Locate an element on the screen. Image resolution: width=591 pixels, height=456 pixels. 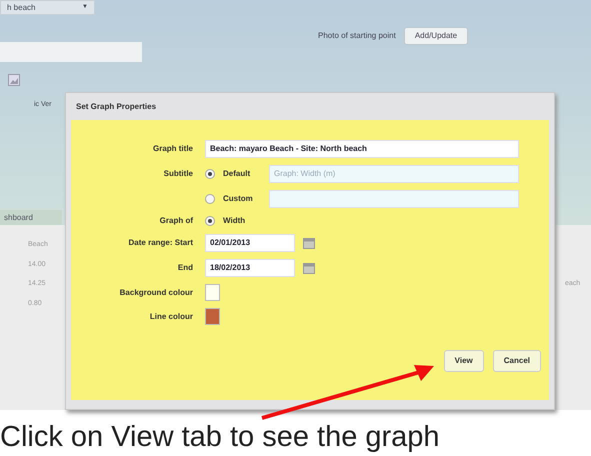
date-field: 02/01/2013 is located at coordinates (250, 243).